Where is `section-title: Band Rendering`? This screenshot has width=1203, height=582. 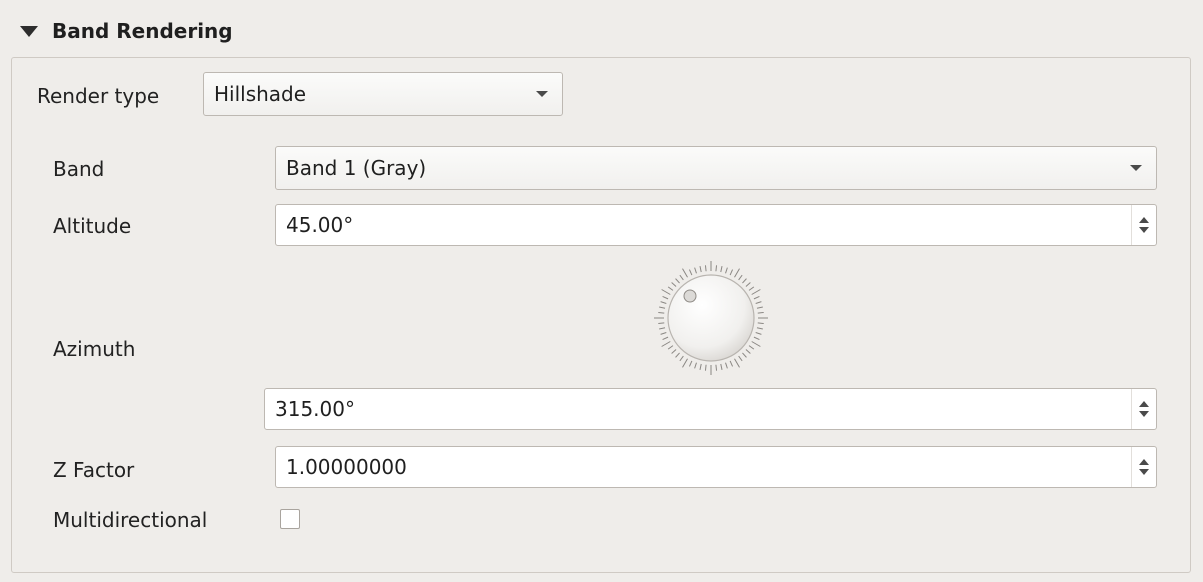
section-title: Band Rendering is located at coordinates (142, 31).